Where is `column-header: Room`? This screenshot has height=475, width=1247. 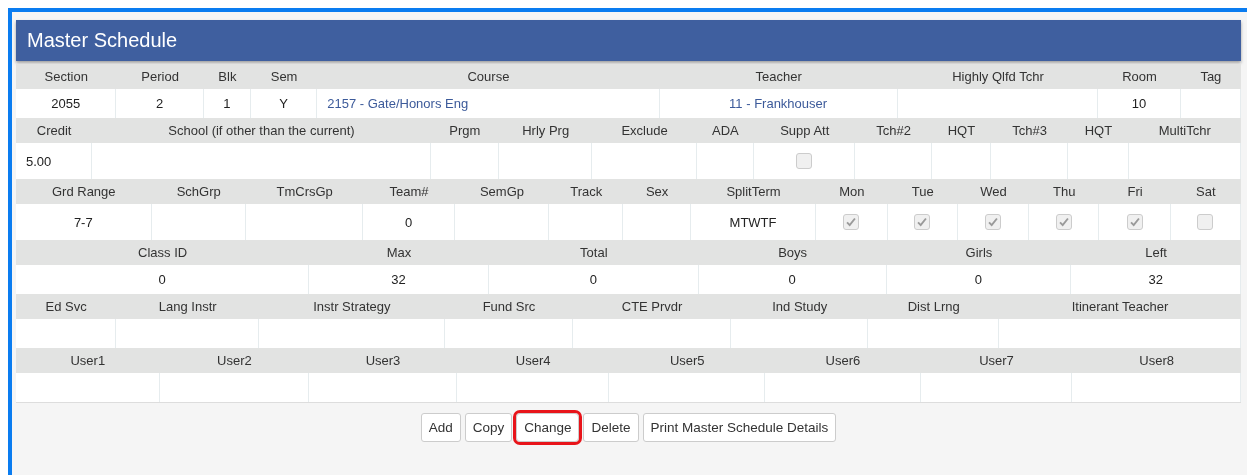
column-header: Room is located at coordinates (1139, 76).